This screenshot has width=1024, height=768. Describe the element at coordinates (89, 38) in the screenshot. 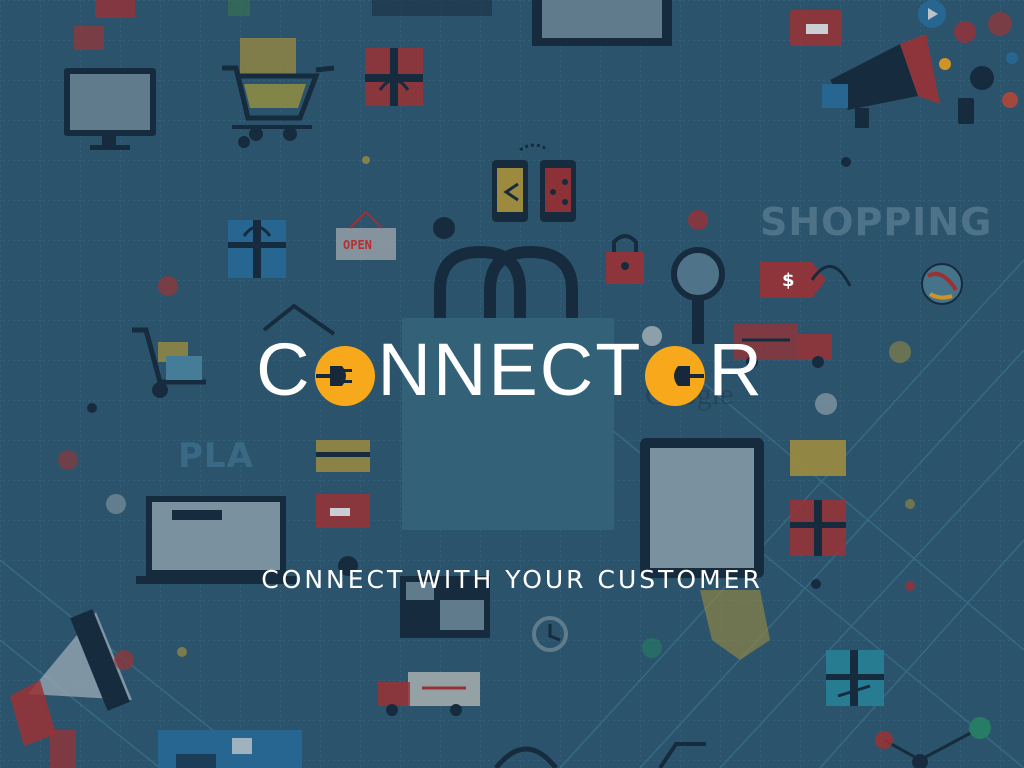

I see `shop-icon` at that location.